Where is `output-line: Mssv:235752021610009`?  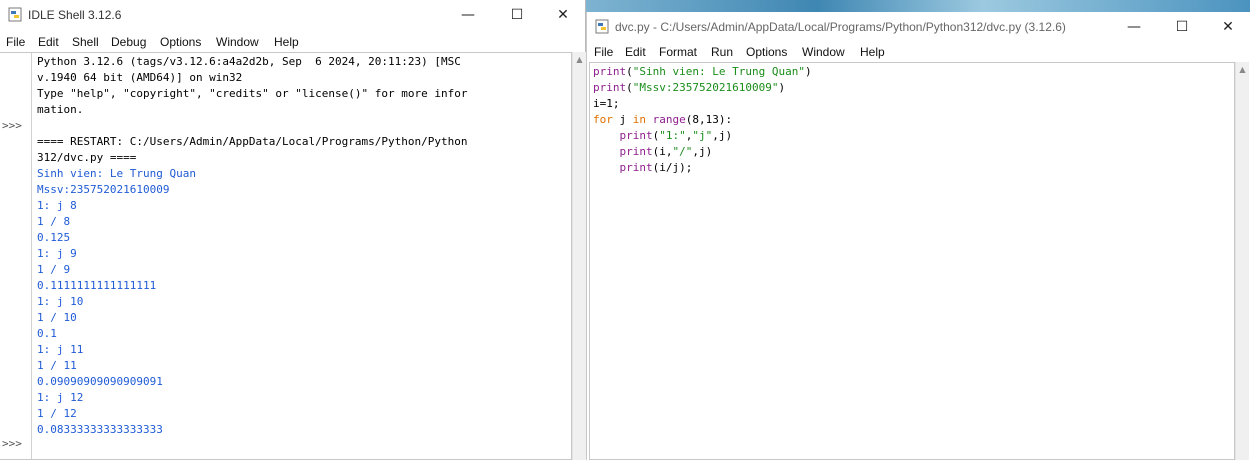
output-line: Mssv:235752021610009 is located at coordinates (103, 189).